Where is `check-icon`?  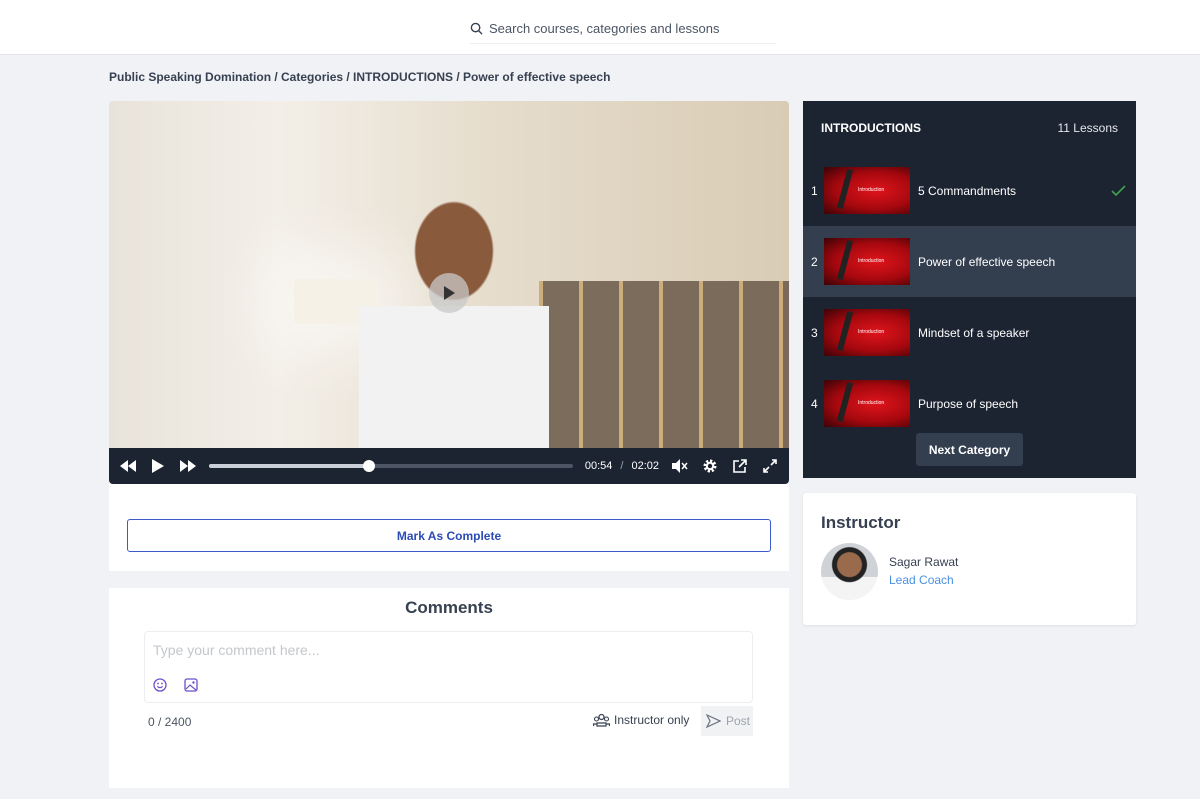 check-icon is located at coordinates (1118, 190).